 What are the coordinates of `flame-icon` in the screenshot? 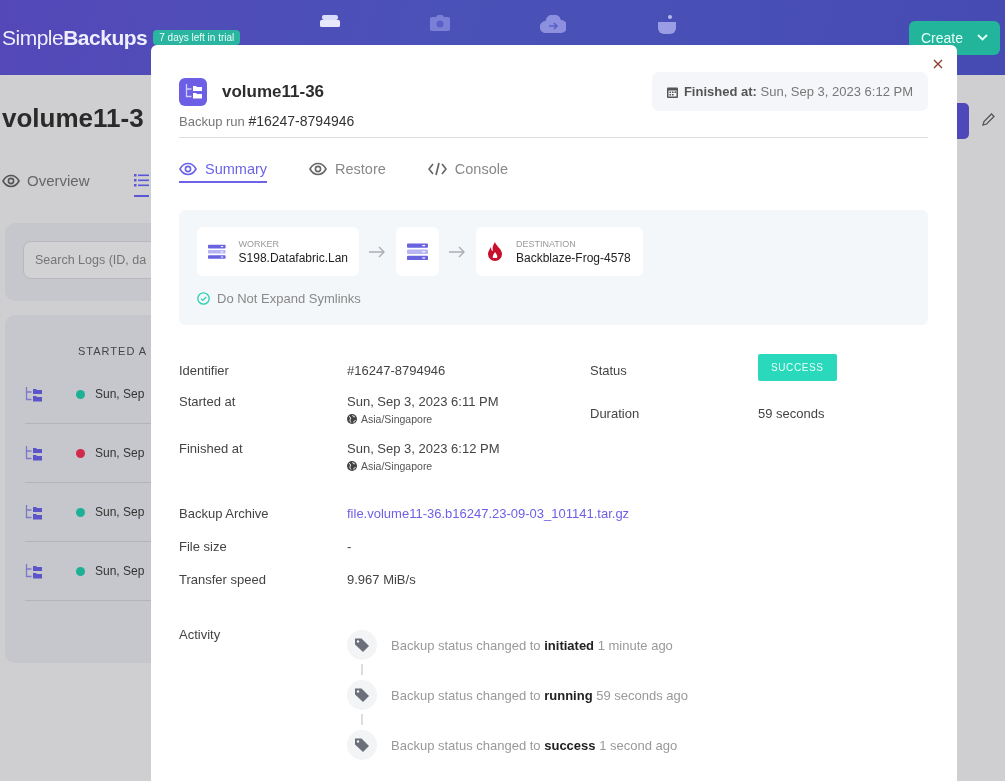 It's located at (495, 251).